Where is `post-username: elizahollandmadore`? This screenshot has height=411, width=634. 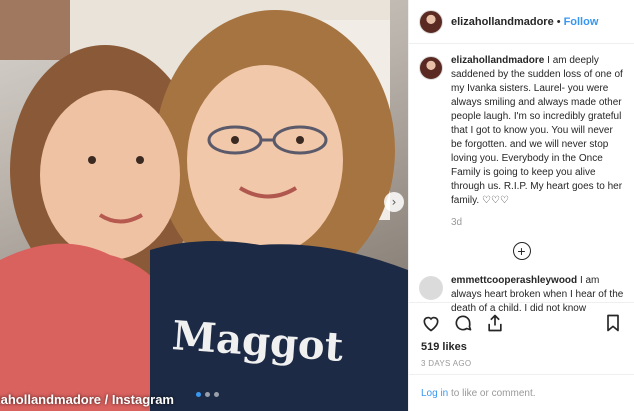
post-username: elizahollandmadore is located at coordinates (502, 22).